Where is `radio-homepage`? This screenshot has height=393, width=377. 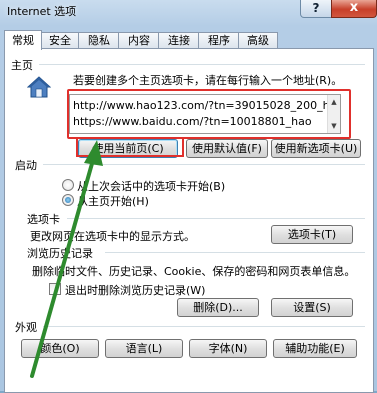 radio-homepage is located at coordinates (68, 200).